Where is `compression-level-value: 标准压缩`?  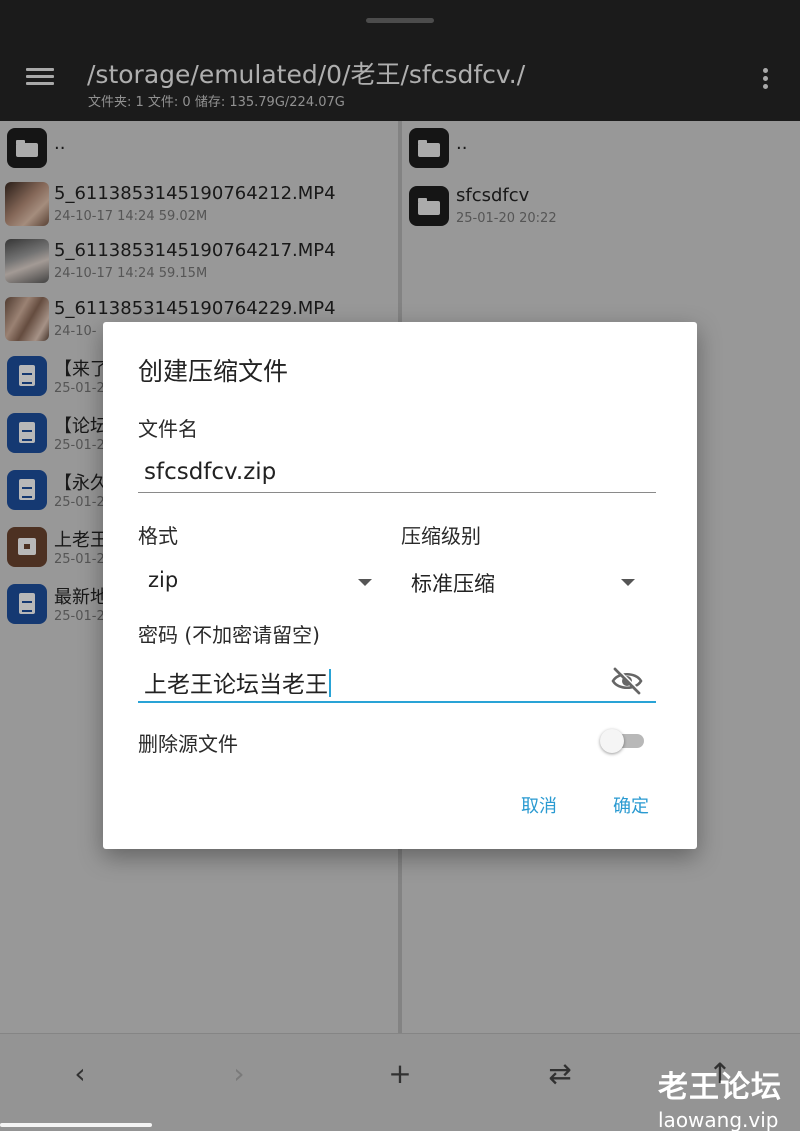 compression-level-value: 标准压缩 is located at coordinates (453, 584).